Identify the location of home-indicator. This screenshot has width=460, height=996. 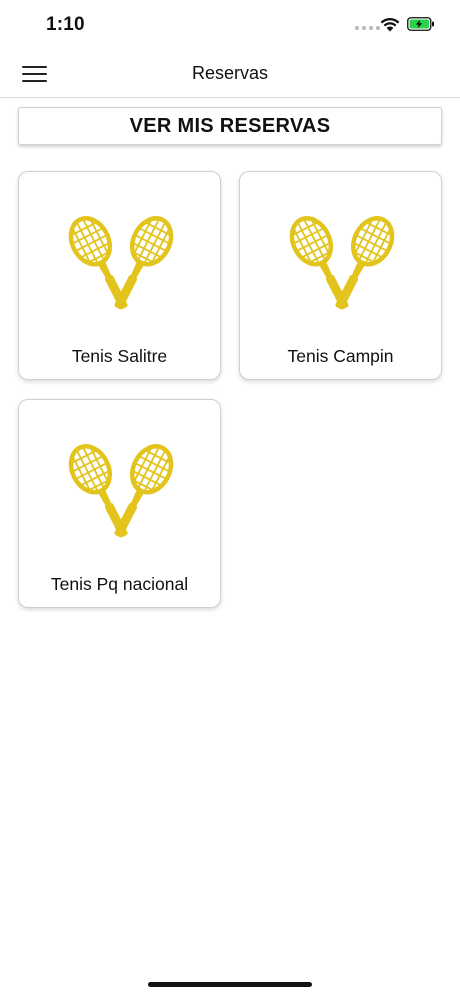
(230, 984).